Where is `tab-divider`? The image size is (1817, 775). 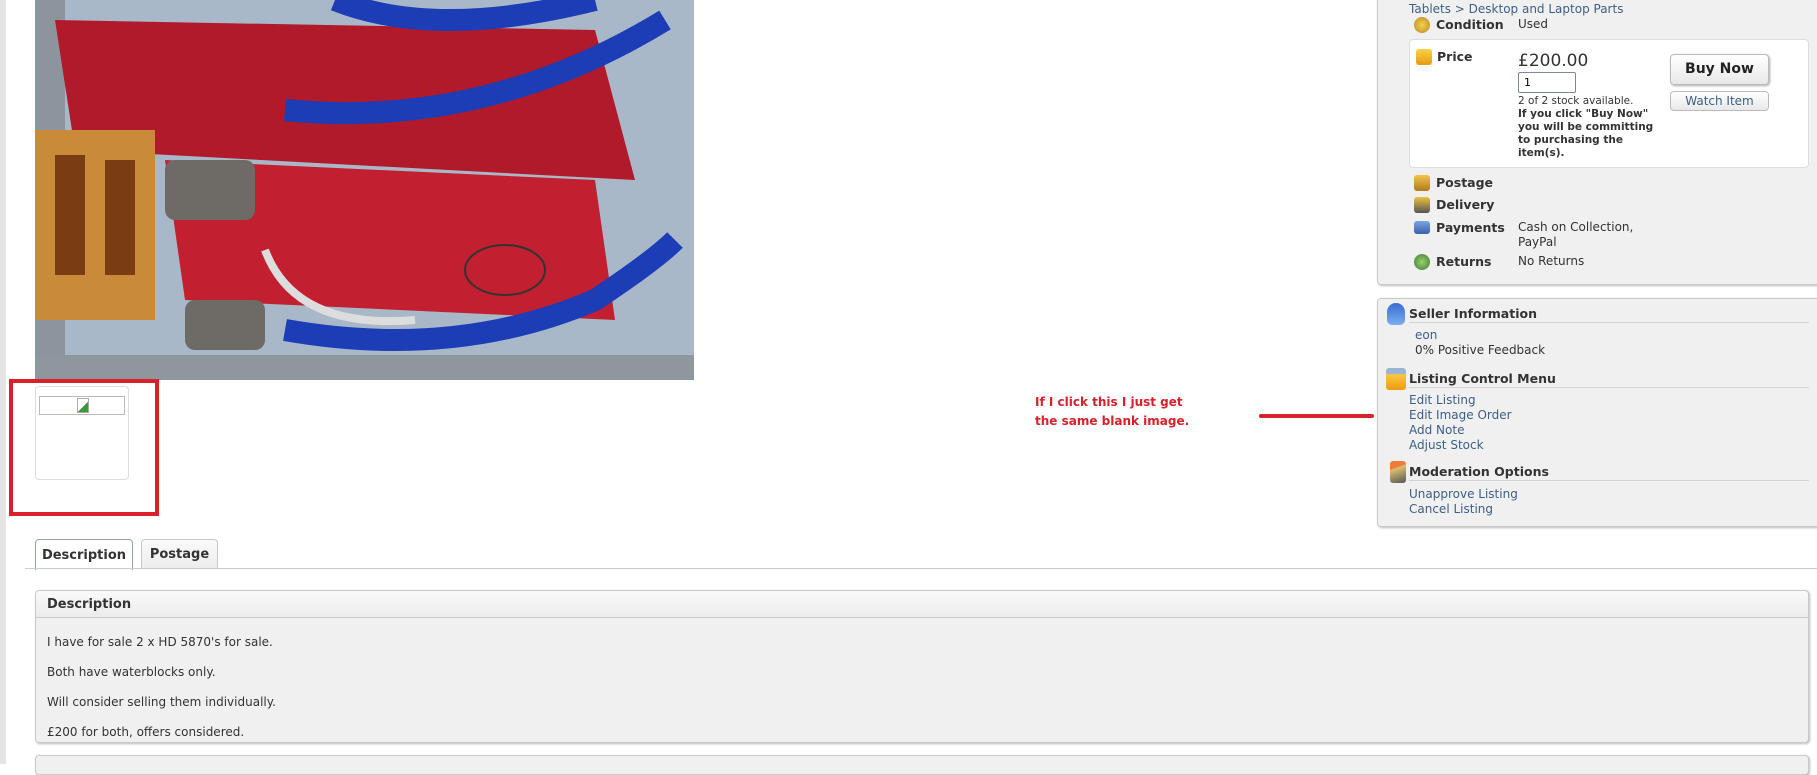 tab-divider is located at coordinates (921, 568).